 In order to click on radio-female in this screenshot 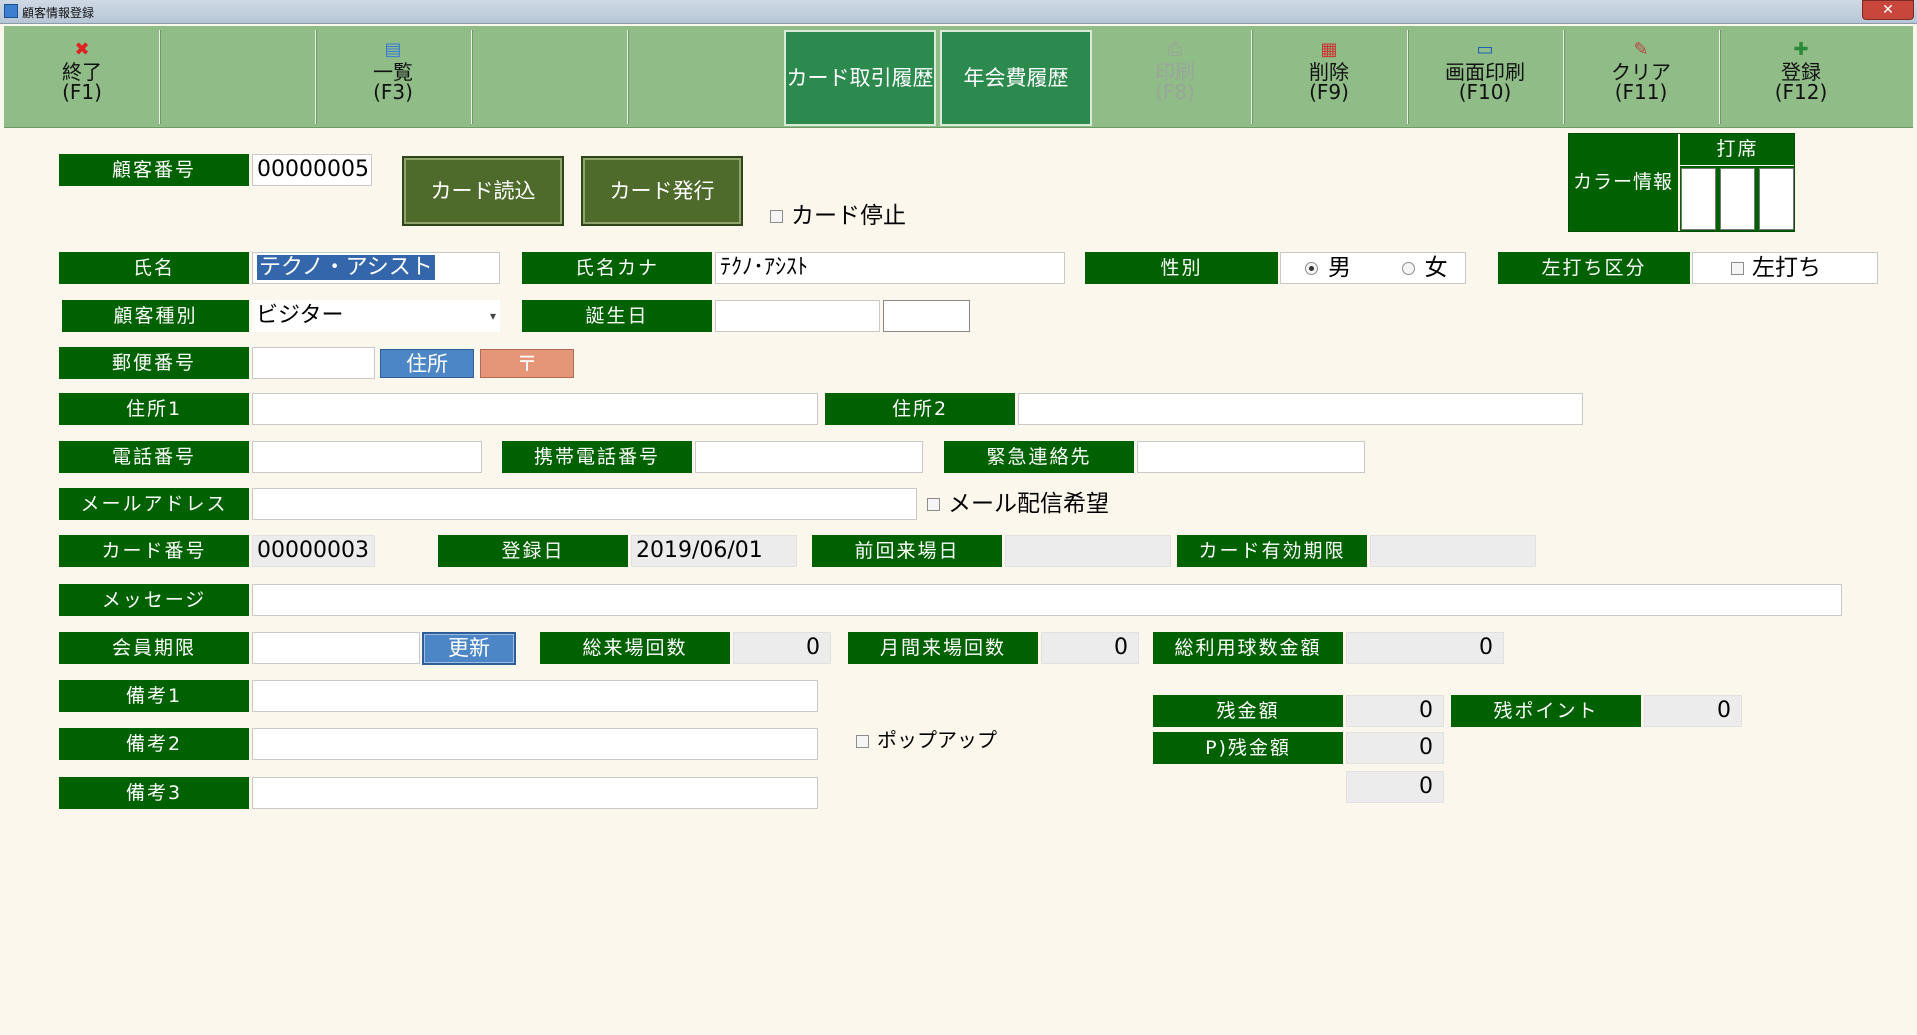, I will do `click(1408, 268)`.